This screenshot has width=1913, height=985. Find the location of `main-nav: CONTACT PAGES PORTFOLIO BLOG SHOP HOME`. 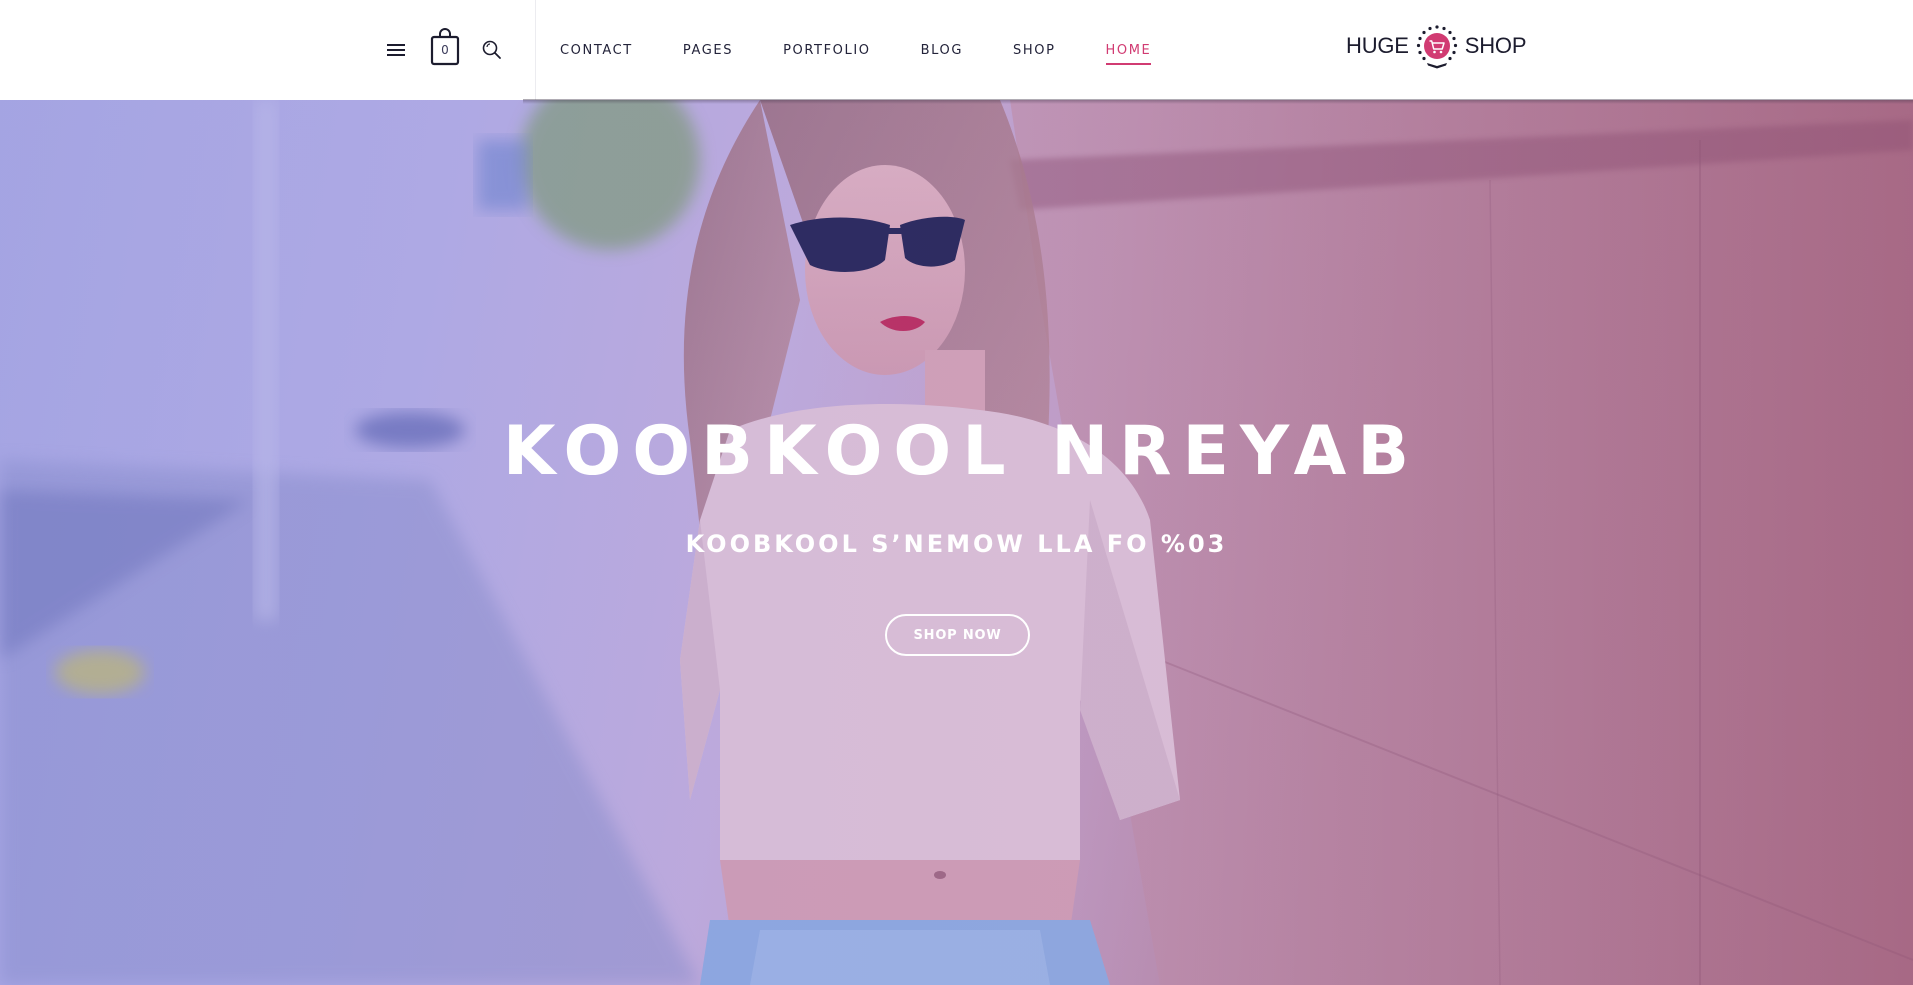

main-nav: CONTACT PAGES PORTFOLIO BLOG SHOP HOME is located at coordinates (880, 50).